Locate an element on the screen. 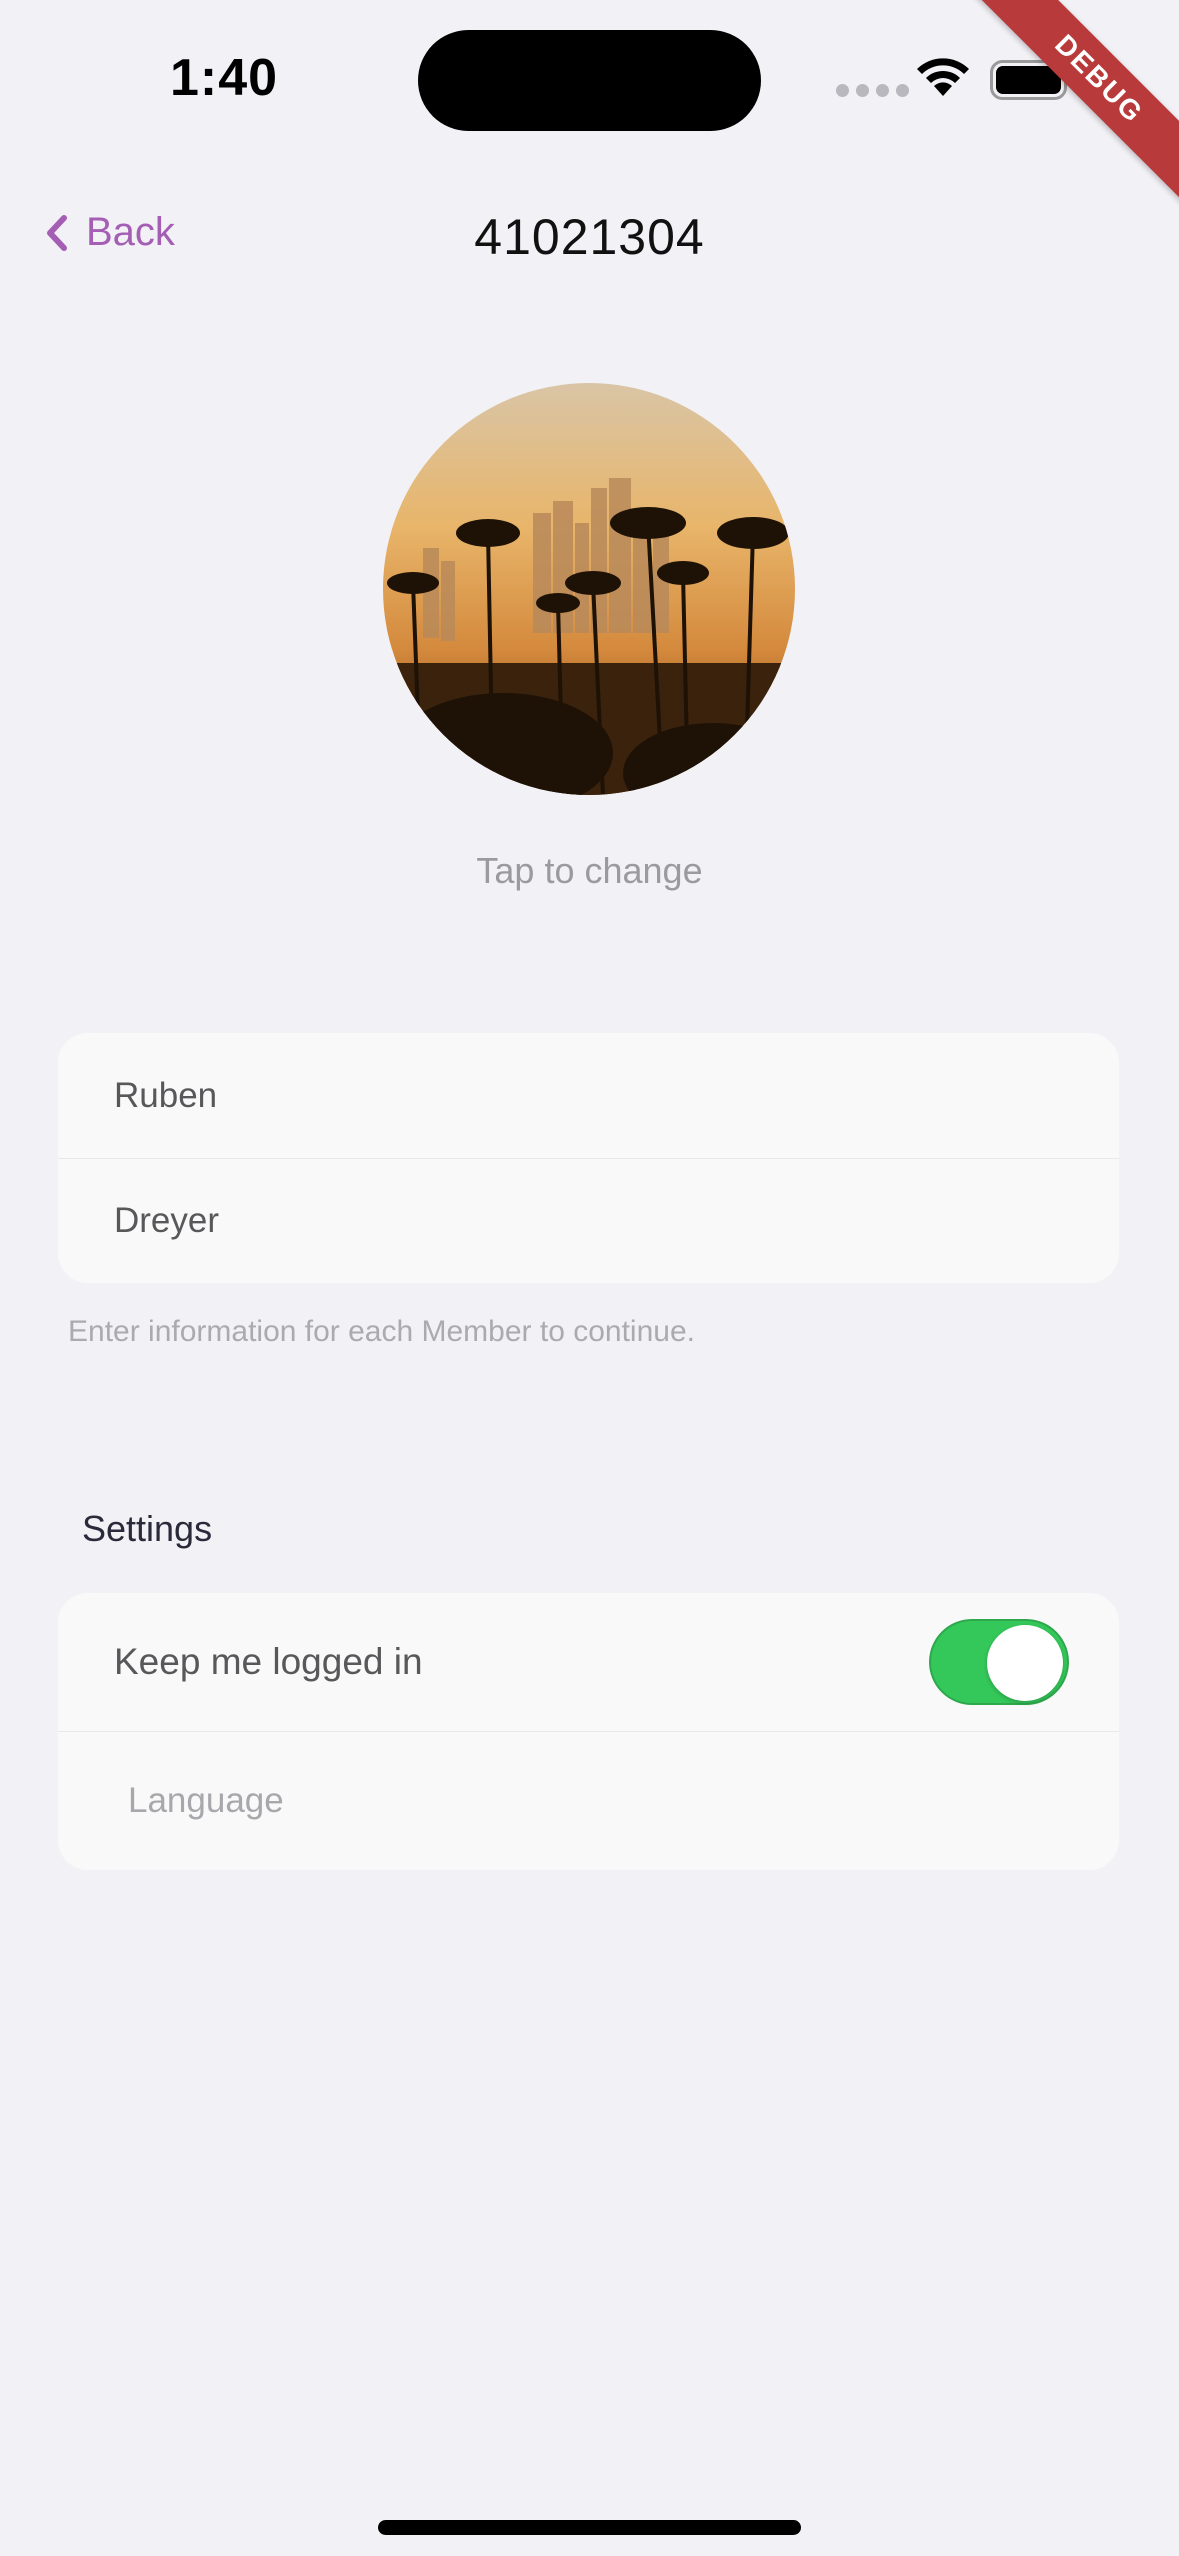  page-title: 41021304 is located at coordinates (589, 237).